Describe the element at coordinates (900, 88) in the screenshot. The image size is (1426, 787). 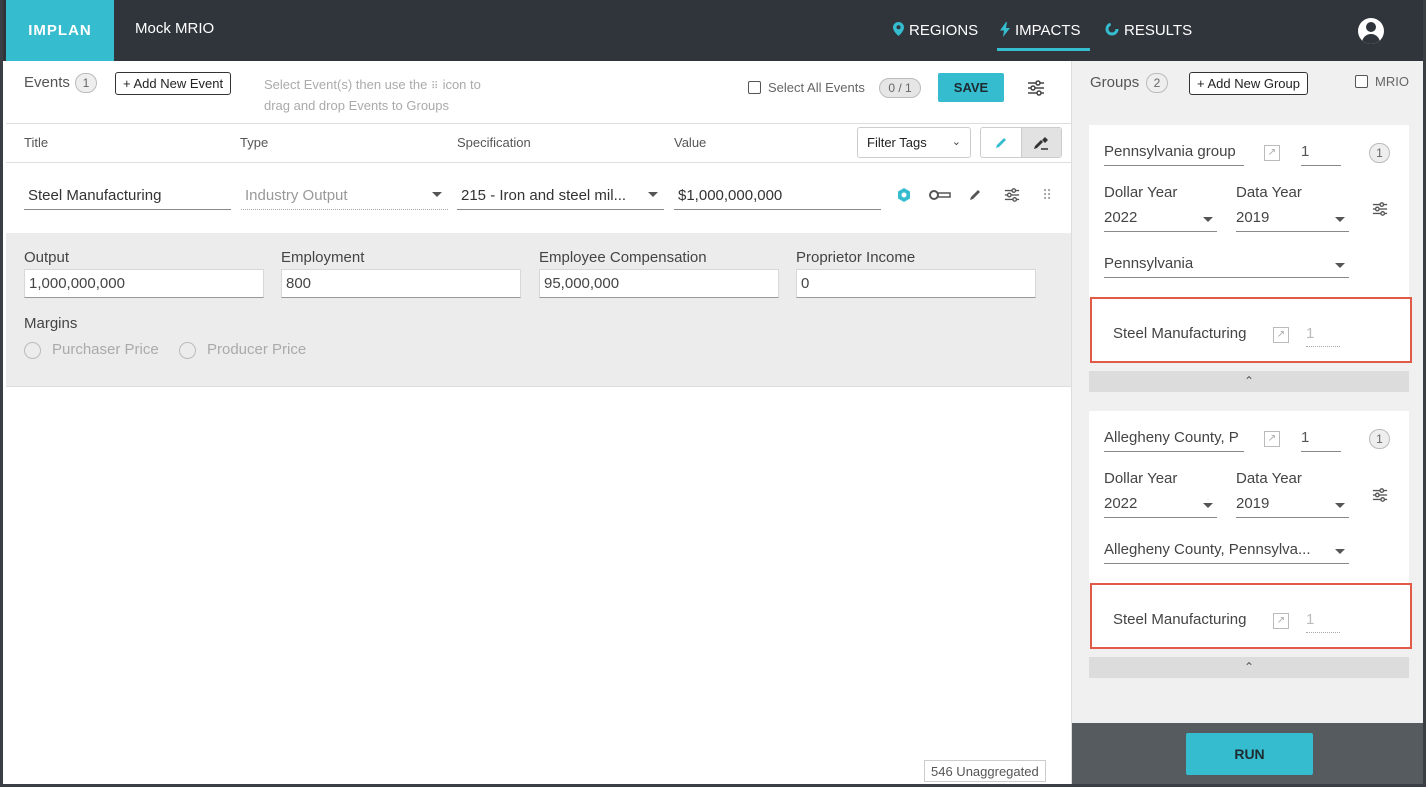
I see `selected-count-badge: 0 / 1` at that location.